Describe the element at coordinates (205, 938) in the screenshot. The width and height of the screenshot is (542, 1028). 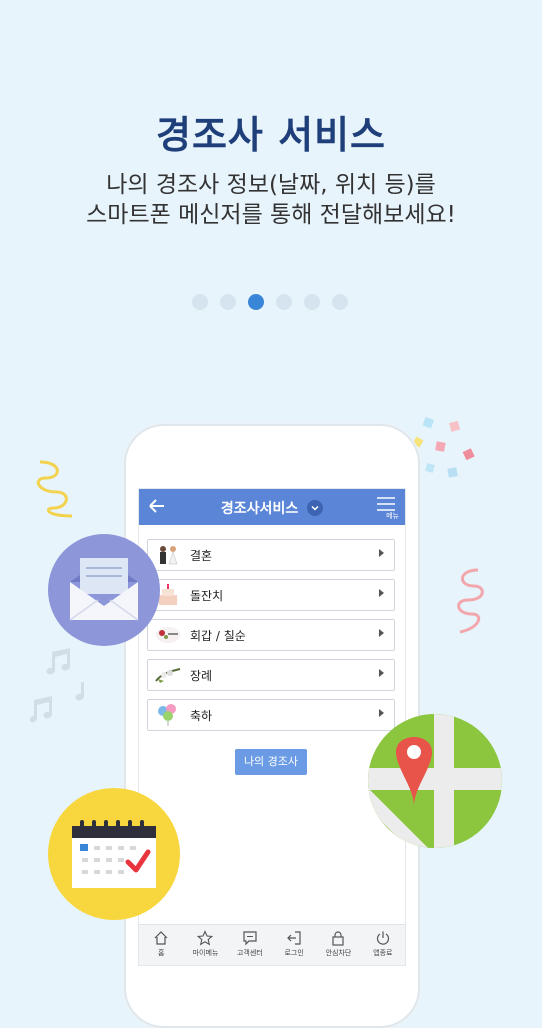
I see `star-icon` at that location.